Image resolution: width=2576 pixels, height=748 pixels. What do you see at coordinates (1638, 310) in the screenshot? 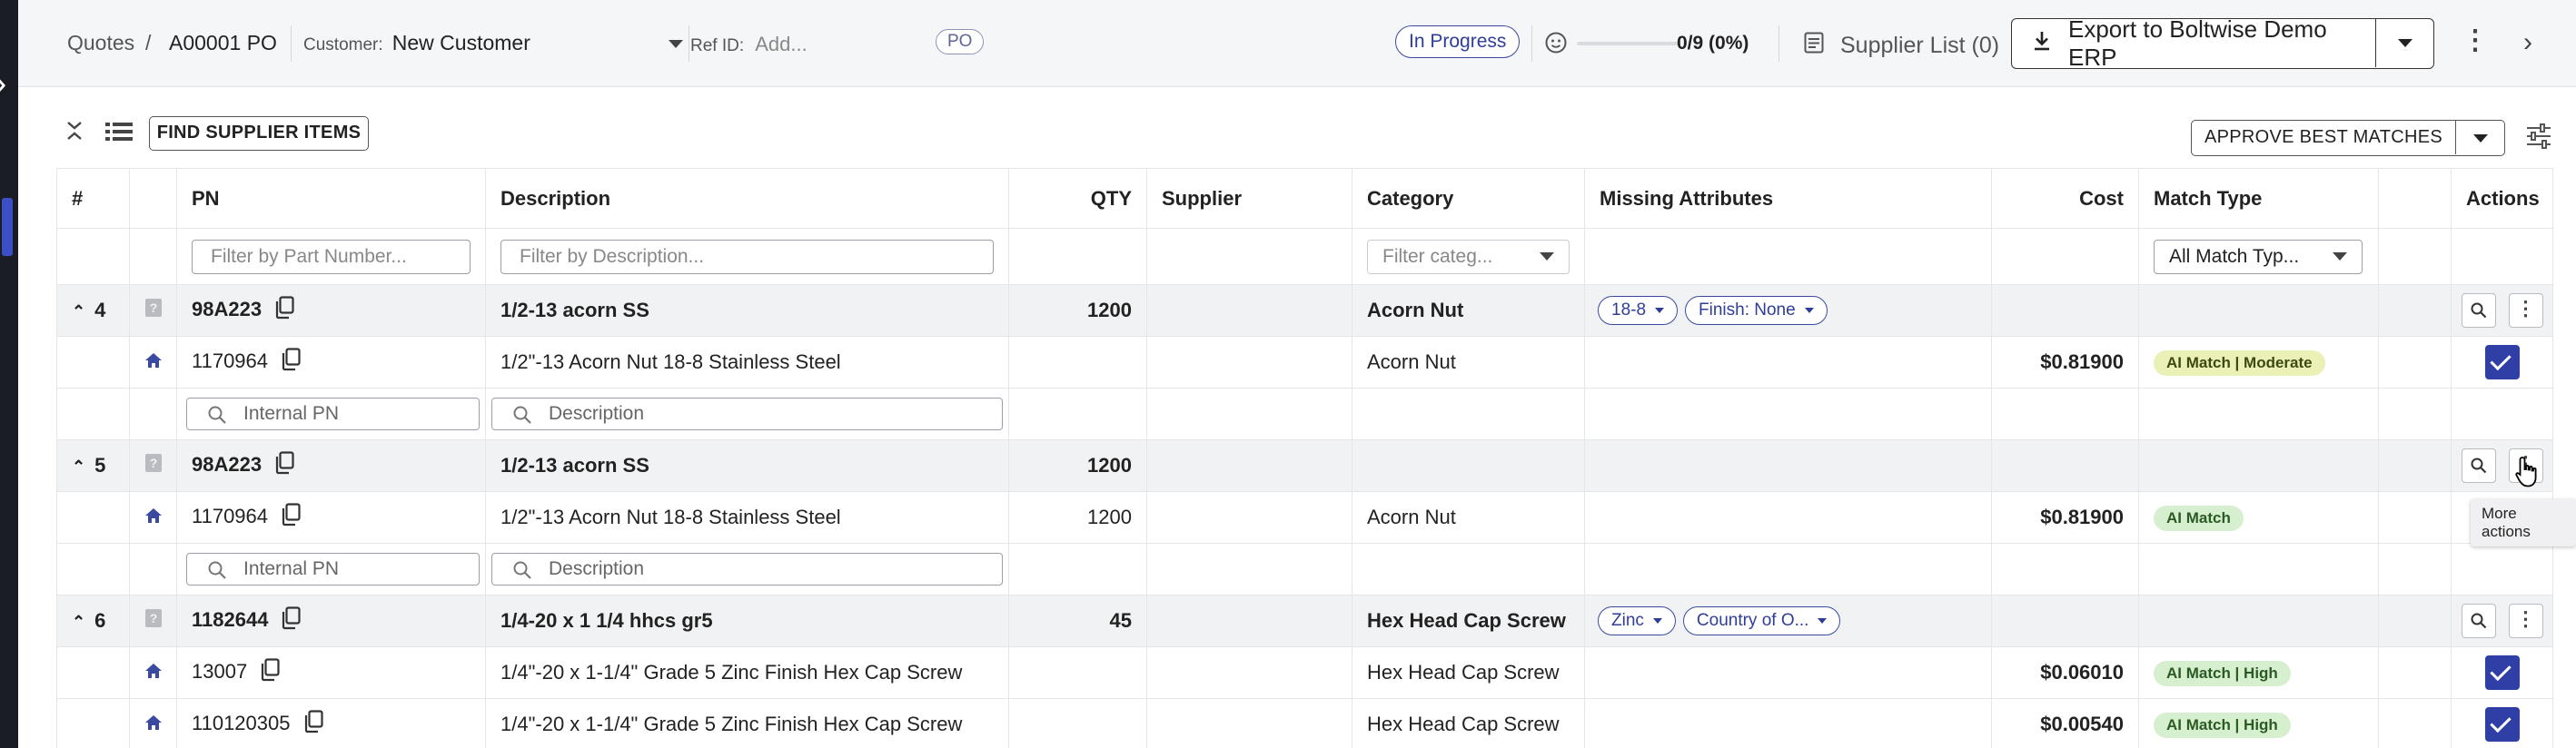
I see `attribute-chip: 18-8` at bounding box center [1638, 310].